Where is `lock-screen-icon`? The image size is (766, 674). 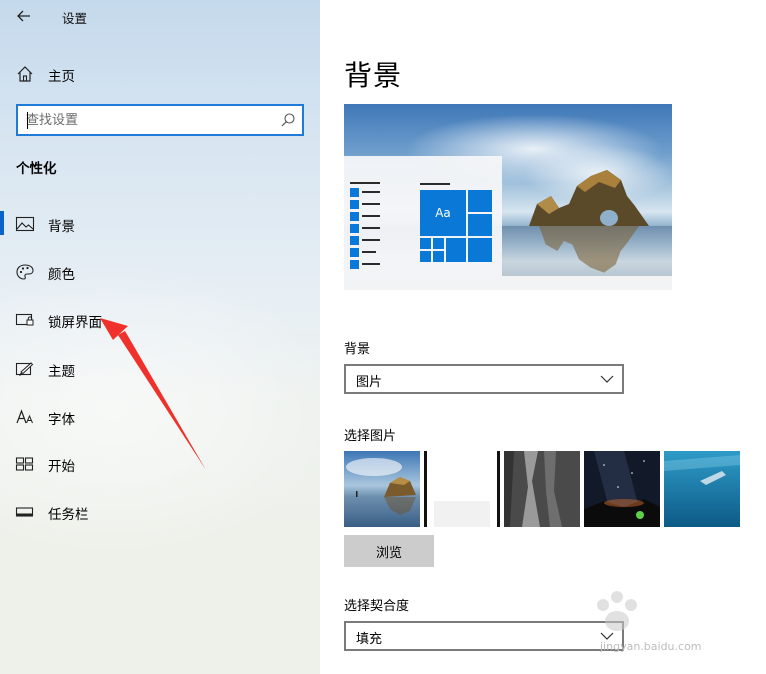
lock-screen-icon is located at coordinates (24, 319).